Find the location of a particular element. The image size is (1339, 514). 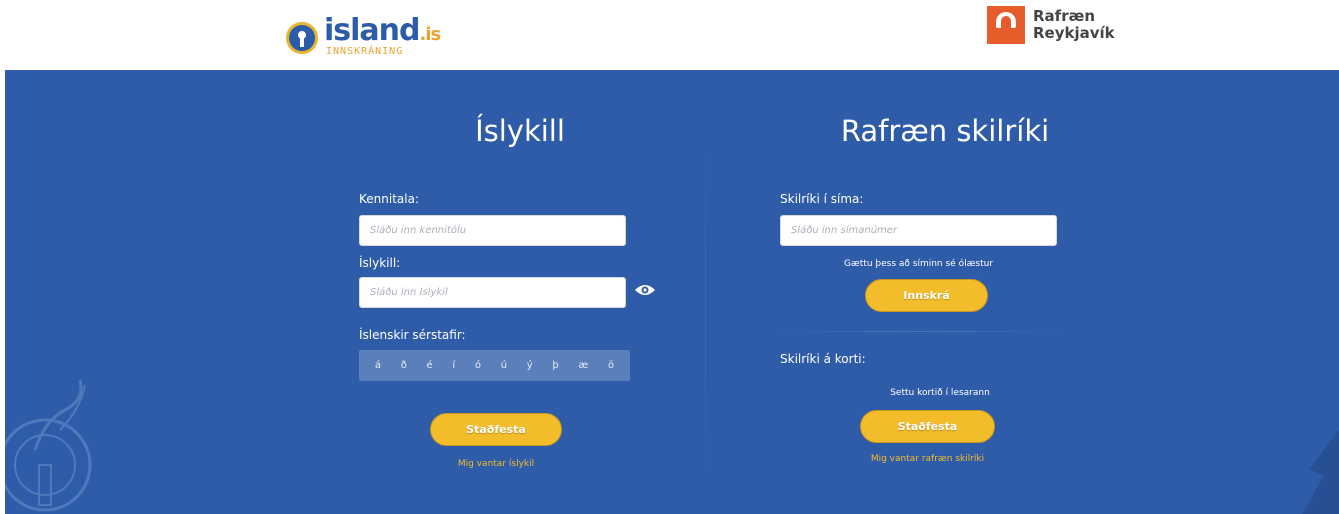

special-char-button: ð is located at coordinates (404, 365).